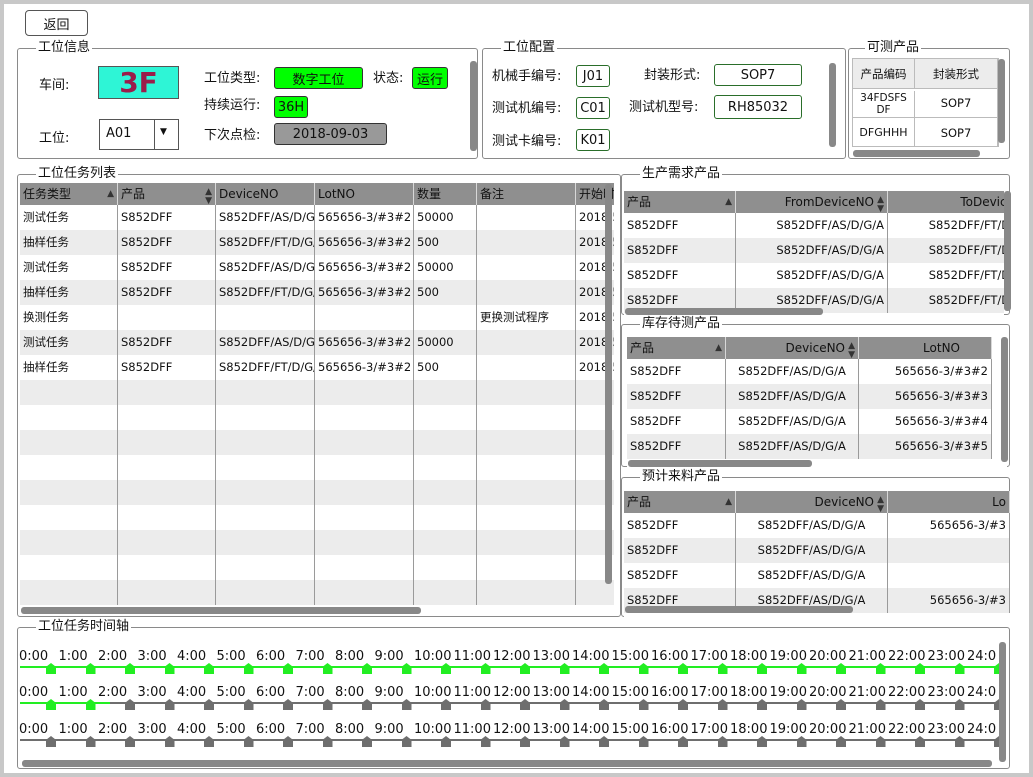 Image resolution: width=1033 pixels, height=777 pixels. I want to click on station-config-scrollbar, so click(832, 105).